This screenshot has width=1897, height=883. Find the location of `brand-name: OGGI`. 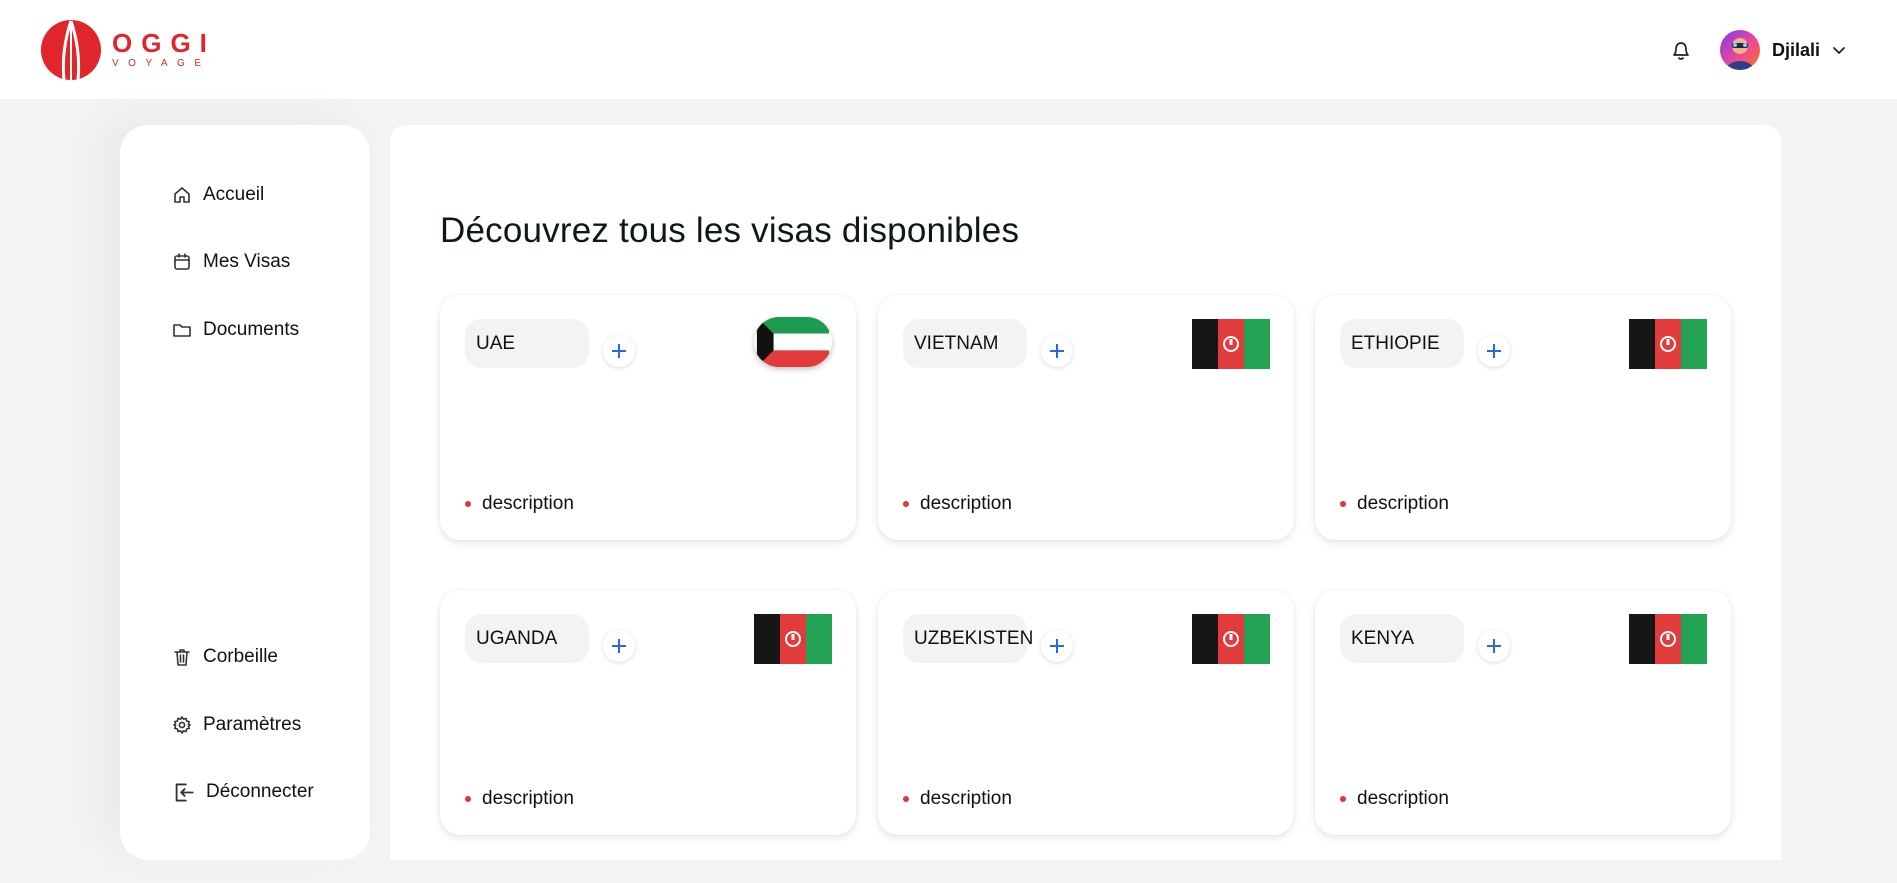

brand-name: OGGI is located at coordinates (164, 43).